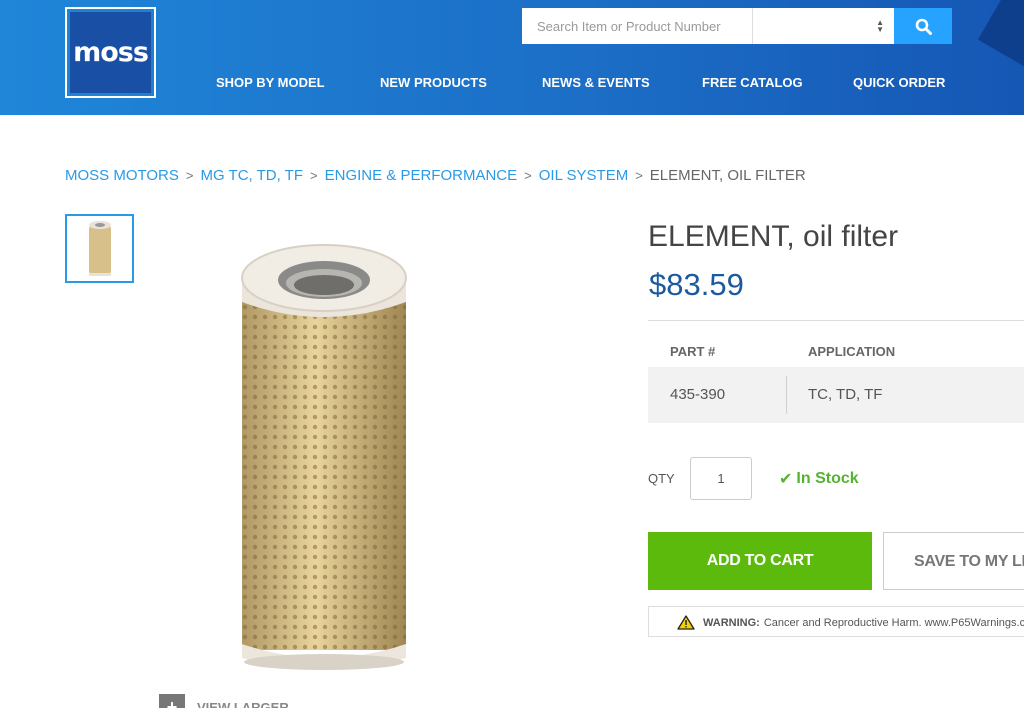 Image resolution: width=1024 pixels, height=708 pixels. I want to click on quantity-input, so click(721, 478).